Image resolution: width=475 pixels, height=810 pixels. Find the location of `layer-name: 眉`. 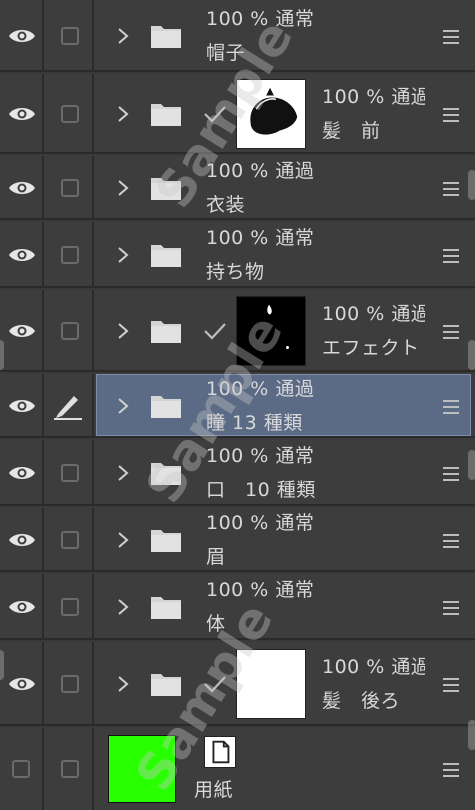

layer-name: 眉 is located at coordinates (216, 557).